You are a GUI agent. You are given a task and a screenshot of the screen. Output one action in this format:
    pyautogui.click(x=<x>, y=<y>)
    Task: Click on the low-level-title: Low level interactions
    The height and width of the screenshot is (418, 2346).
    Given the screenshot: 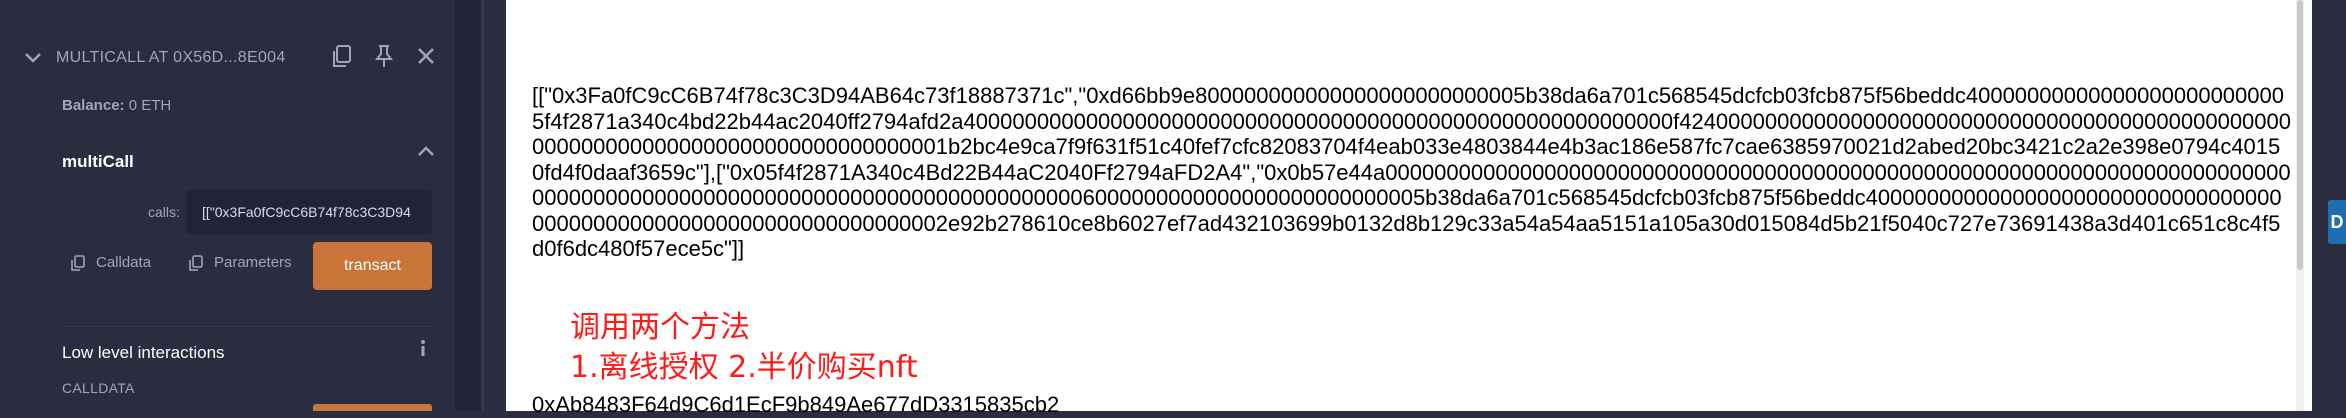 What is the action you would take?
    pyautogui.click(x=143, y=352)
    